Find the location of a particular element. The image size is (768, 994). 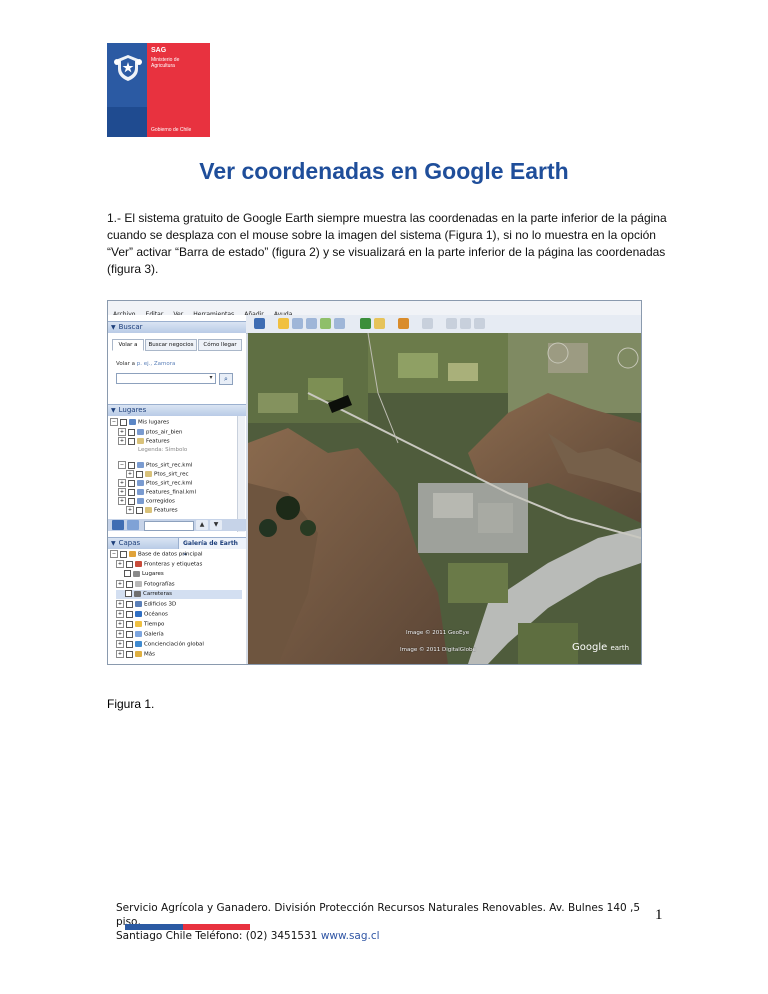

record-tour-icon is located at coordinates (339, 323).